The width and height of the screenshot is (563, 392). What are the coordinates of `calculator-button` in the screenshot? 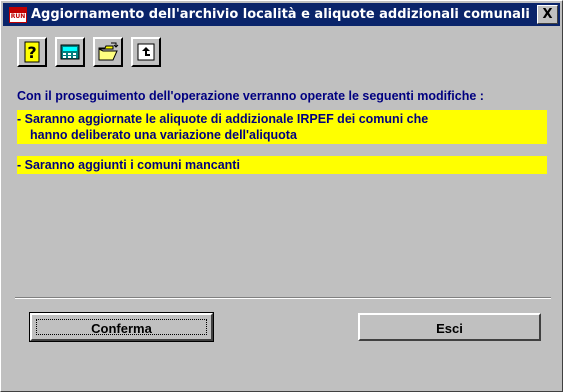 It's located at (70, 52).